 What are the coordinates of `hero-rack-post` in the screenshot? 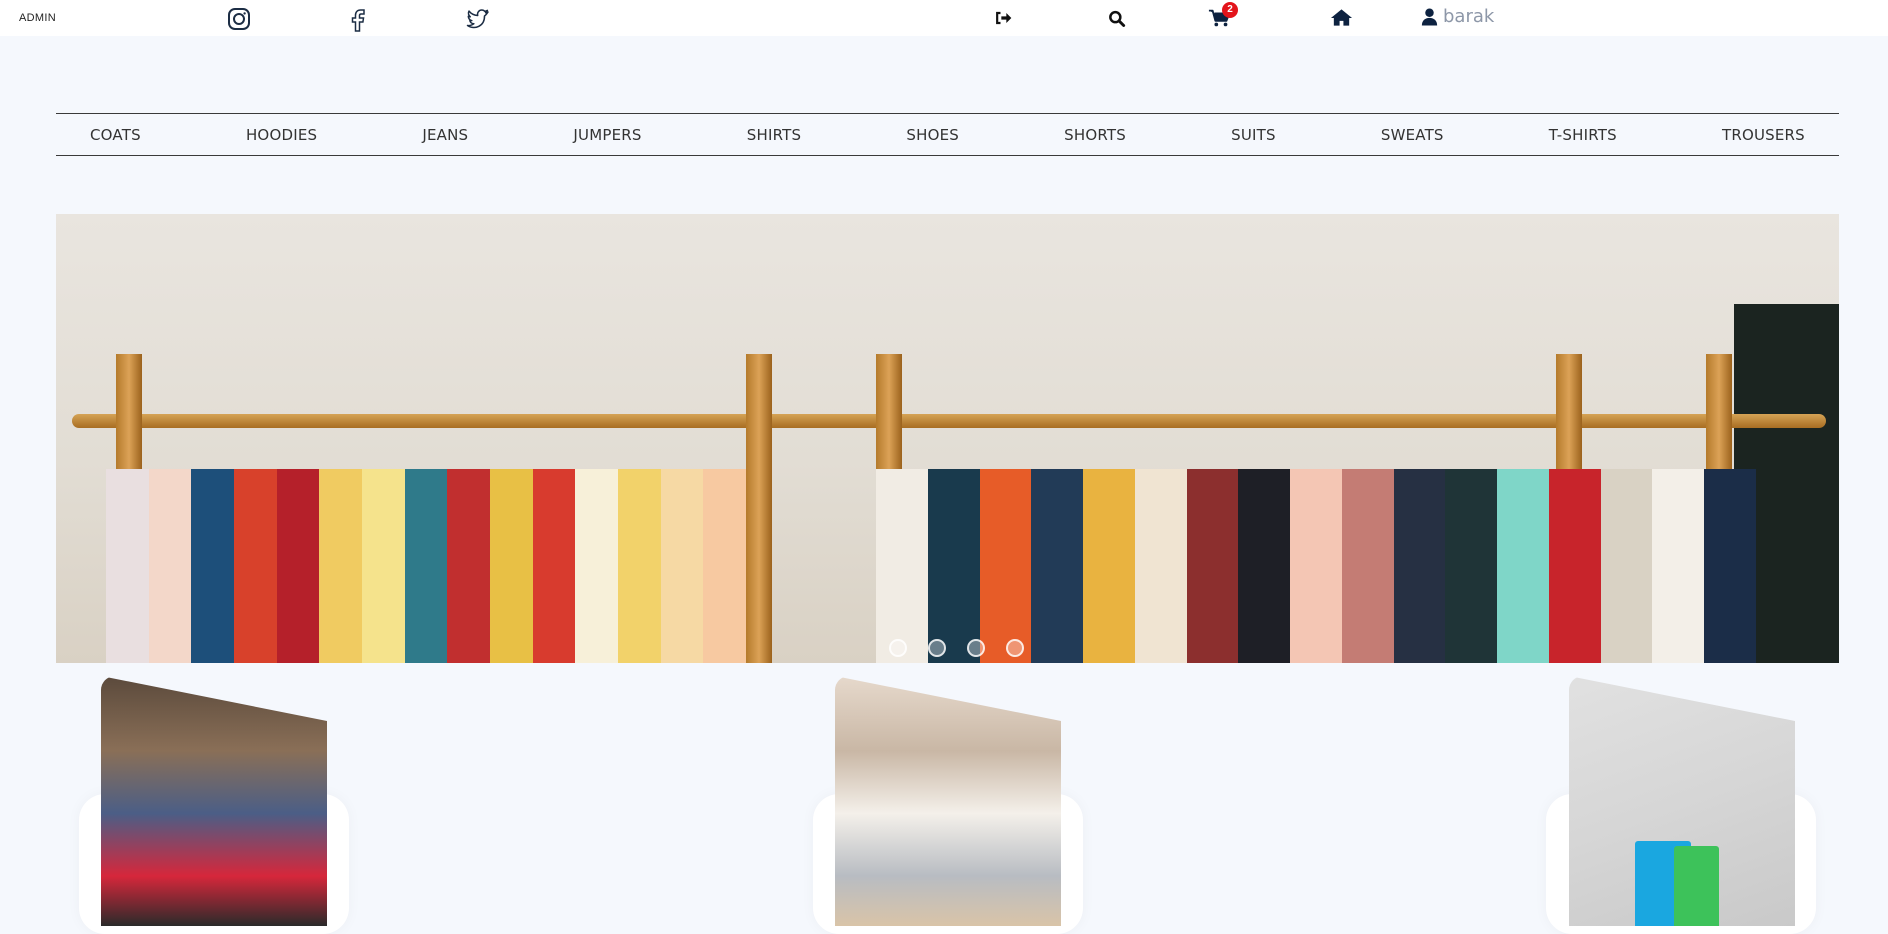 It's located at (759, 508).